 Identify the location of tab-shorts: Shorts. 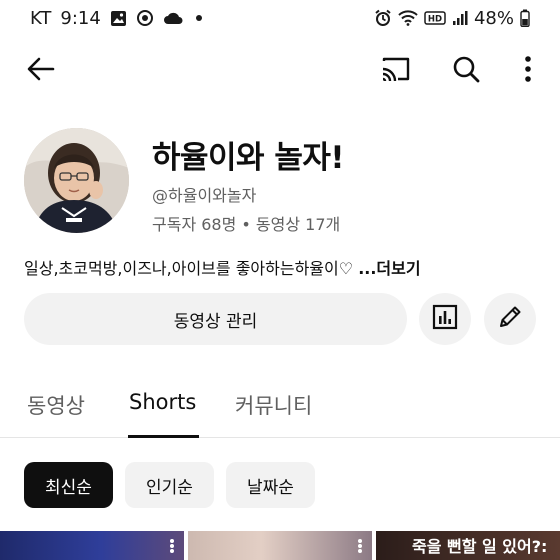
(162, 402).